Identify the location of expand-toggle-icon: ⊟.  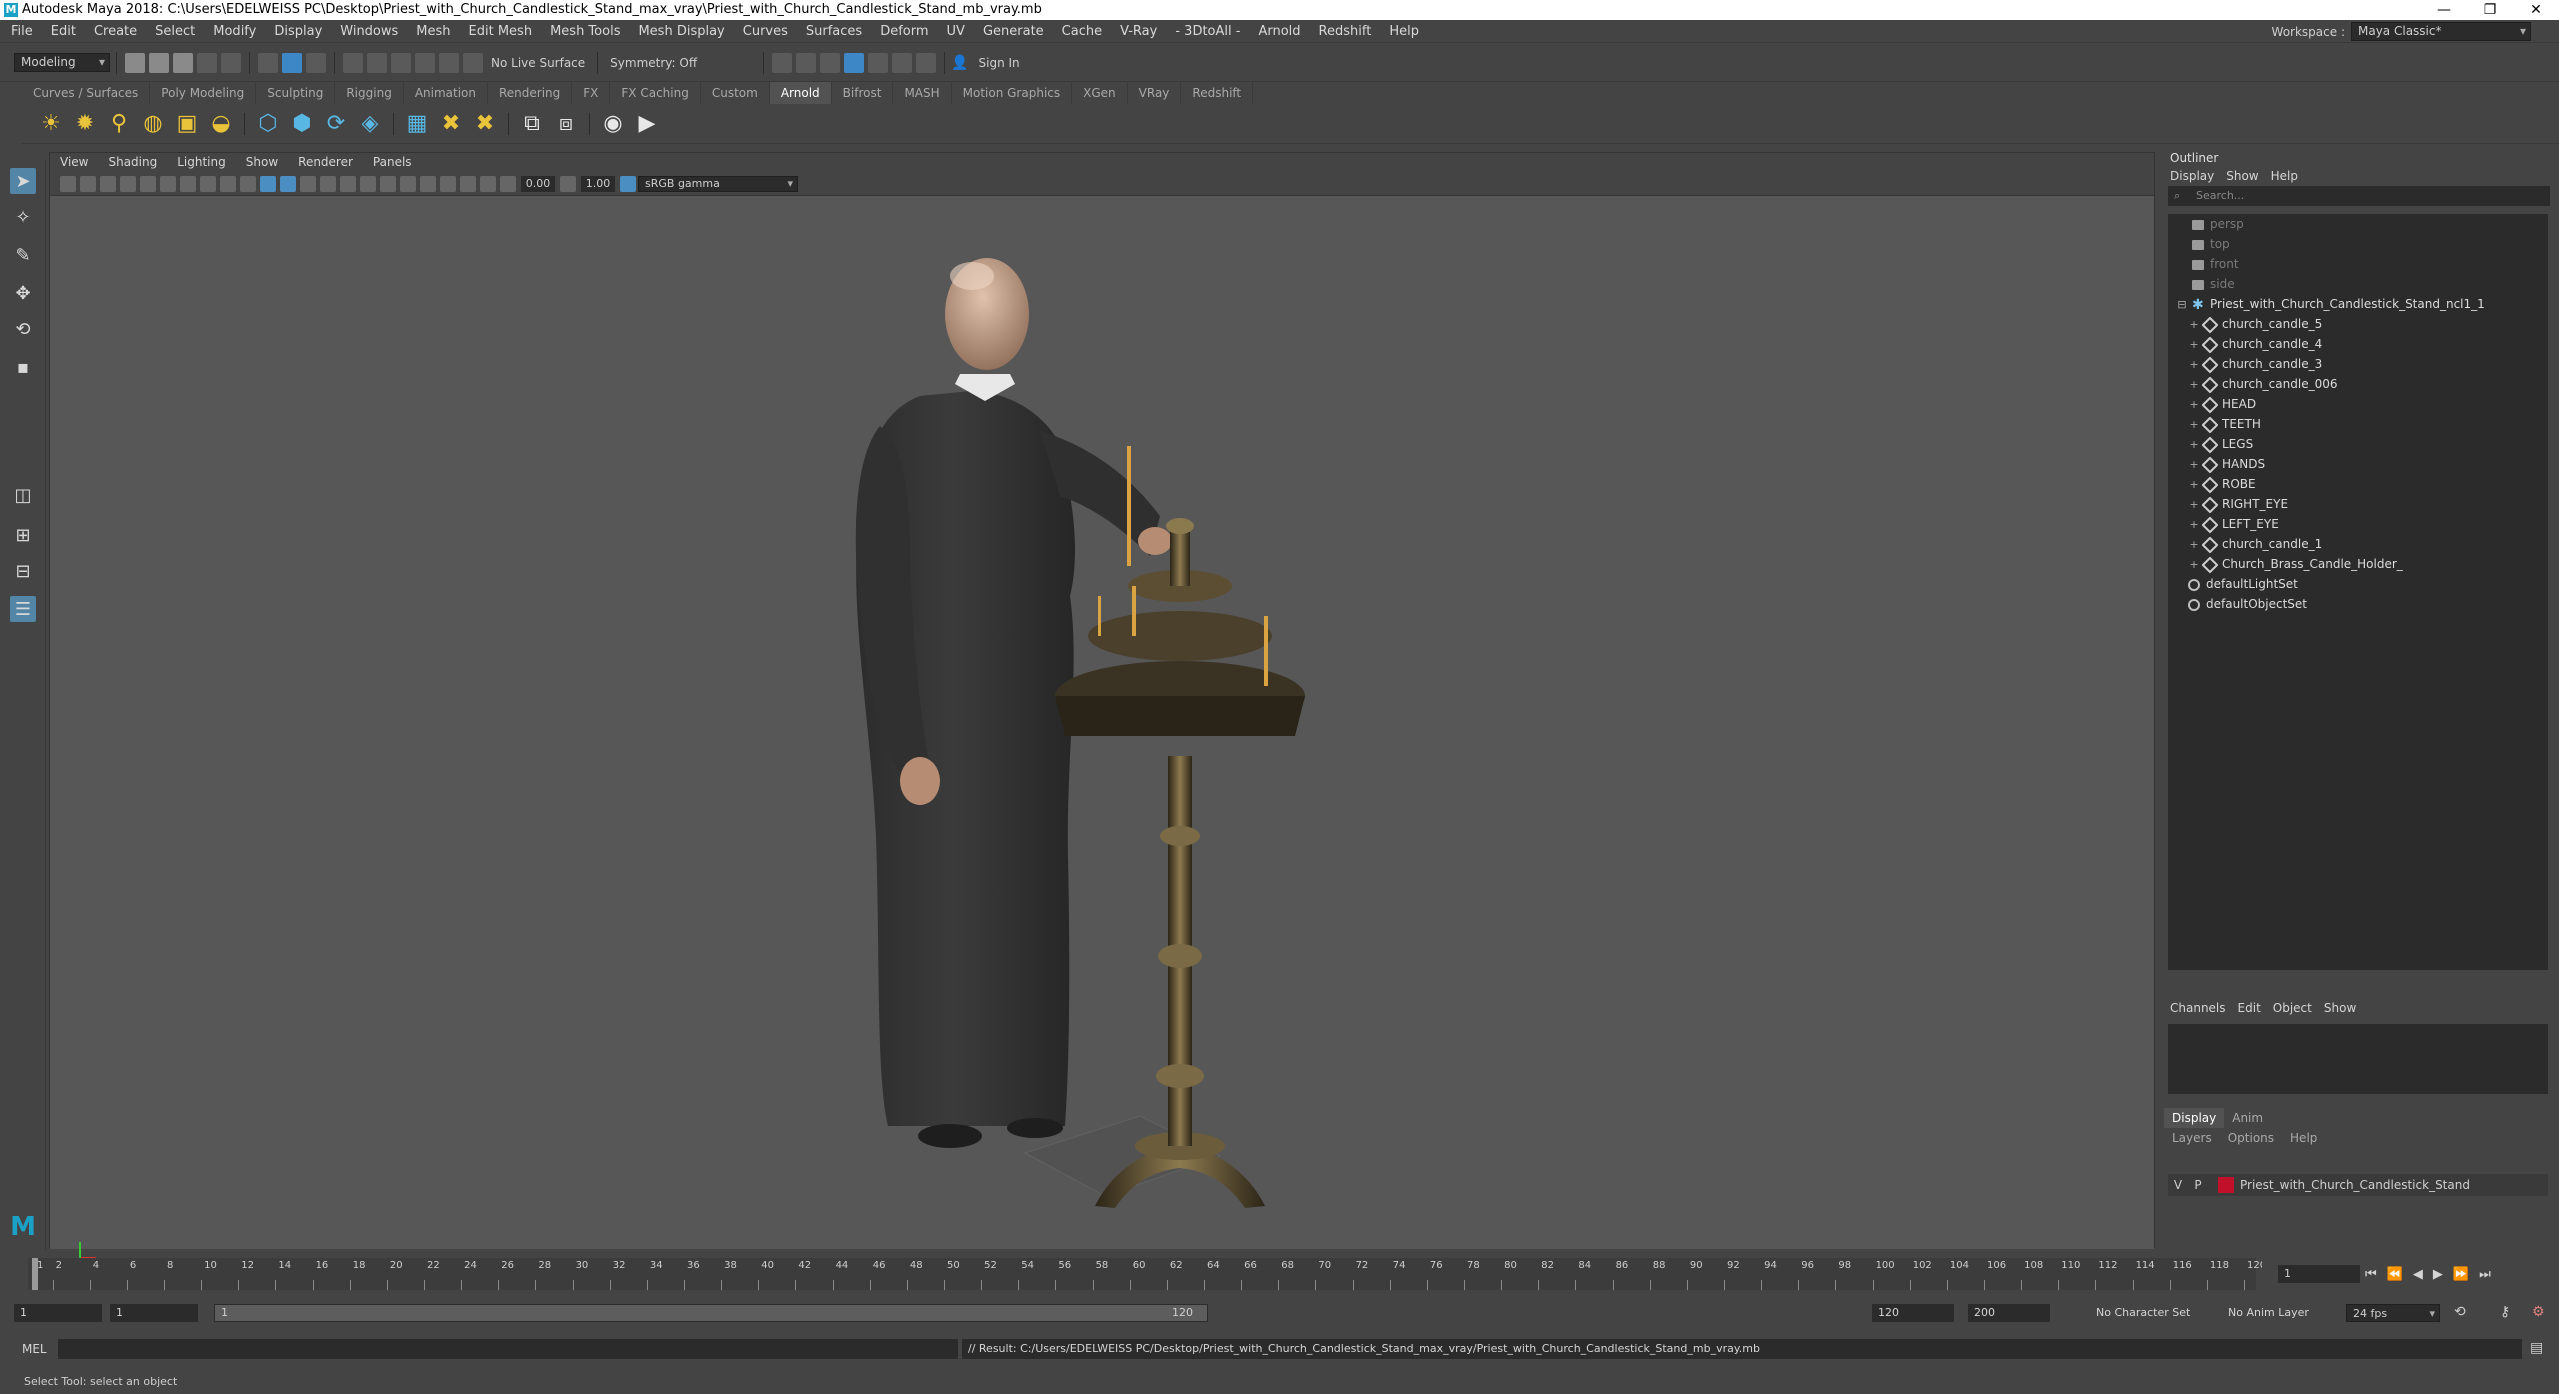
(2182, 305).